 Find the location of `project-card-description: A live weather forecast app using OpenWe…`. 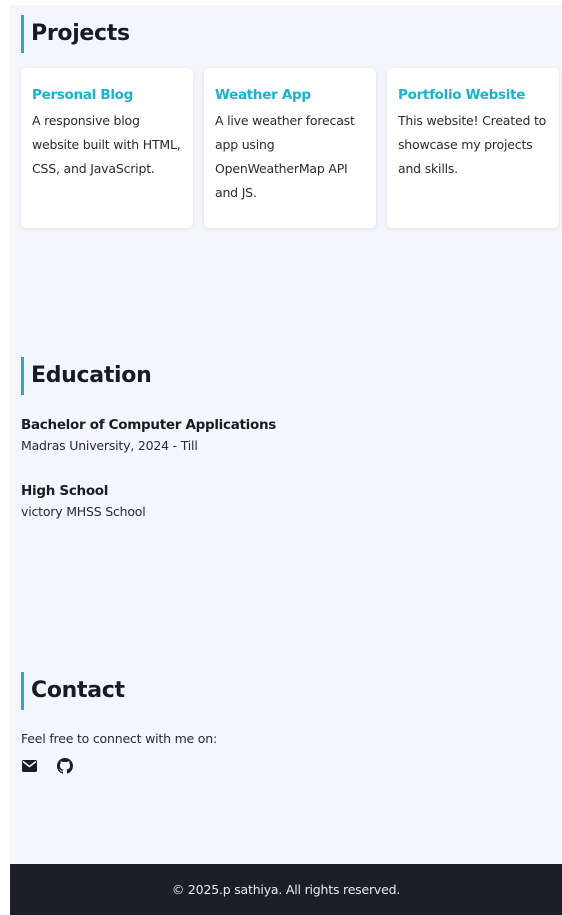

project-card-description: A live weather forecast app using OpenWe… is located at coordinates (285, 156).